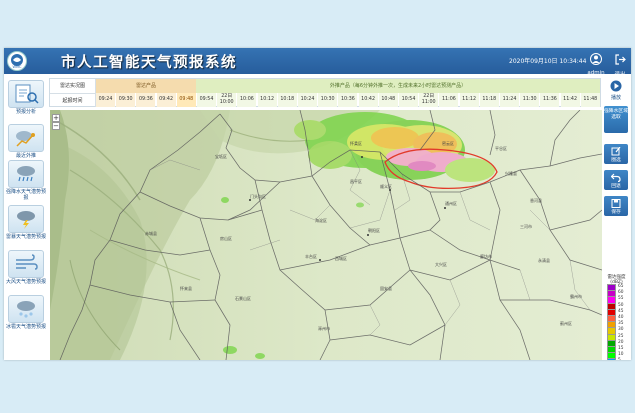  I want to click on place-label: 石景山区, so click(243, 298).